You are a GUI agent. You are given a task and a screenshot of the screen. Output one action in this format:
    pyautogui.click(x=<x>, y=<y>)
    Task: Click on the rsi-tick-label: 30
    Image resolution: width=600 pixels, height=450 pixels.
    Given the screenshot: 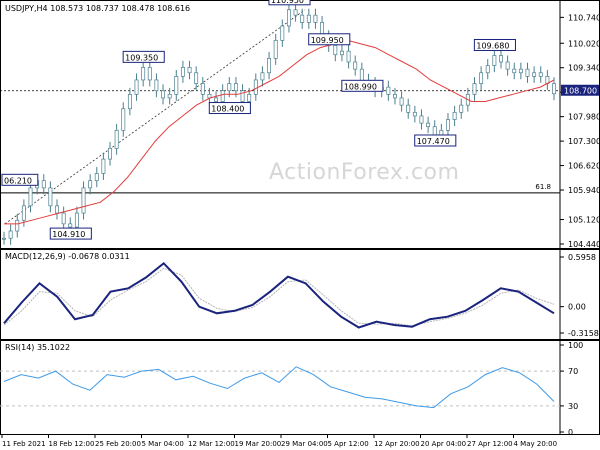 What is the action you would take?
    pyautogui.click(x=573, y=406)
    